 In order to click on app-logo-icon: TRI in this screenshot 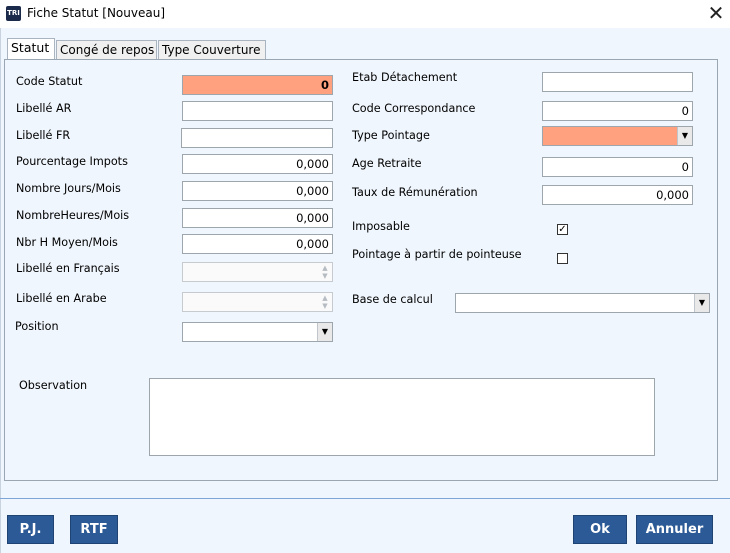, I will do `click(13, 13)`.